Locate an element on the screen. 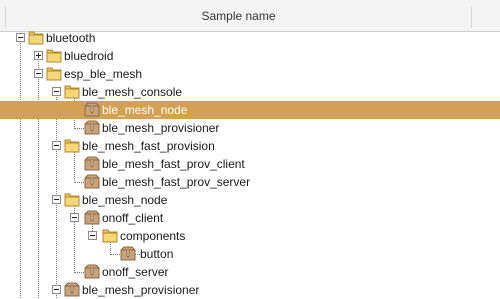 The height and width of the screenshot is (299, 500). tree-item-label: components is located at coordinates (153, 236).